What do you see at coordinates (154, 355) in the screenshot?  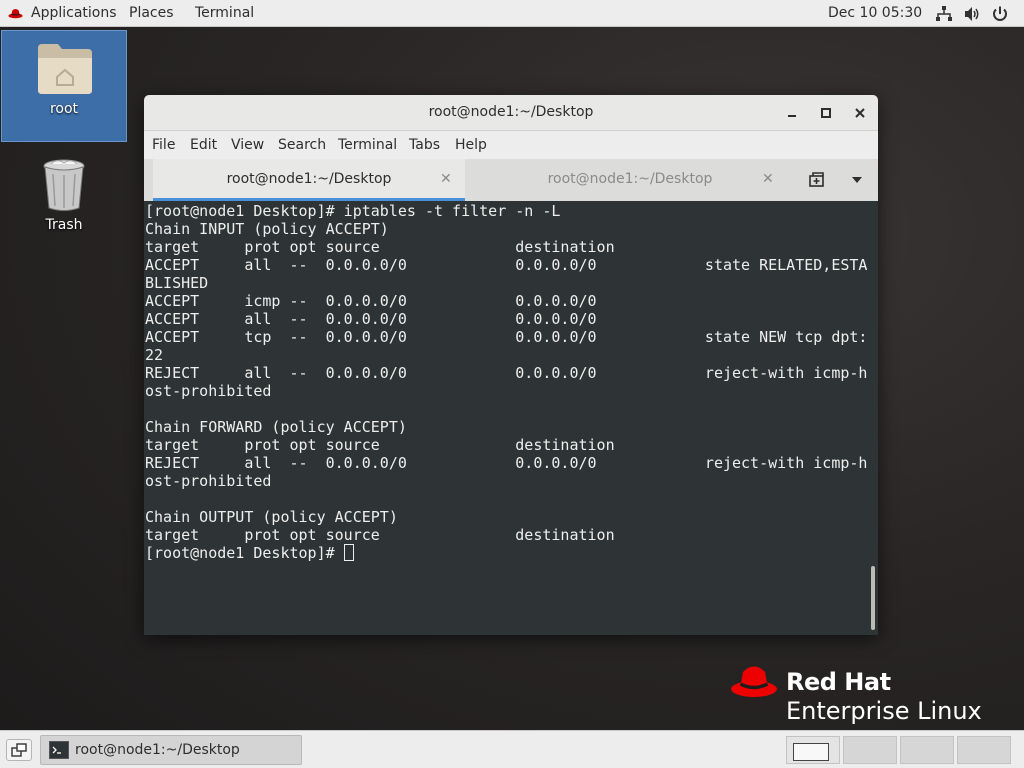 I see `terminal-line: 22` at bounding box center [154, 355].